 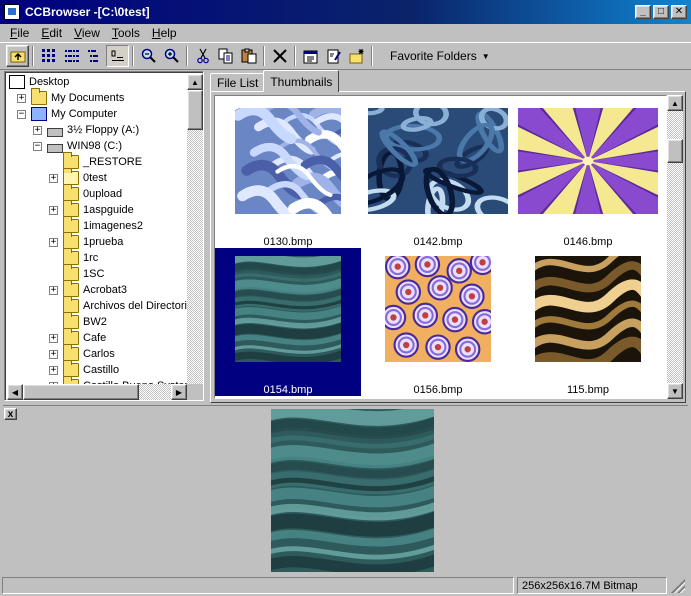 What do you see at coordinates (94, 56) in the screenshot?
I see `list-view-button` at bounding box center [94, 56].